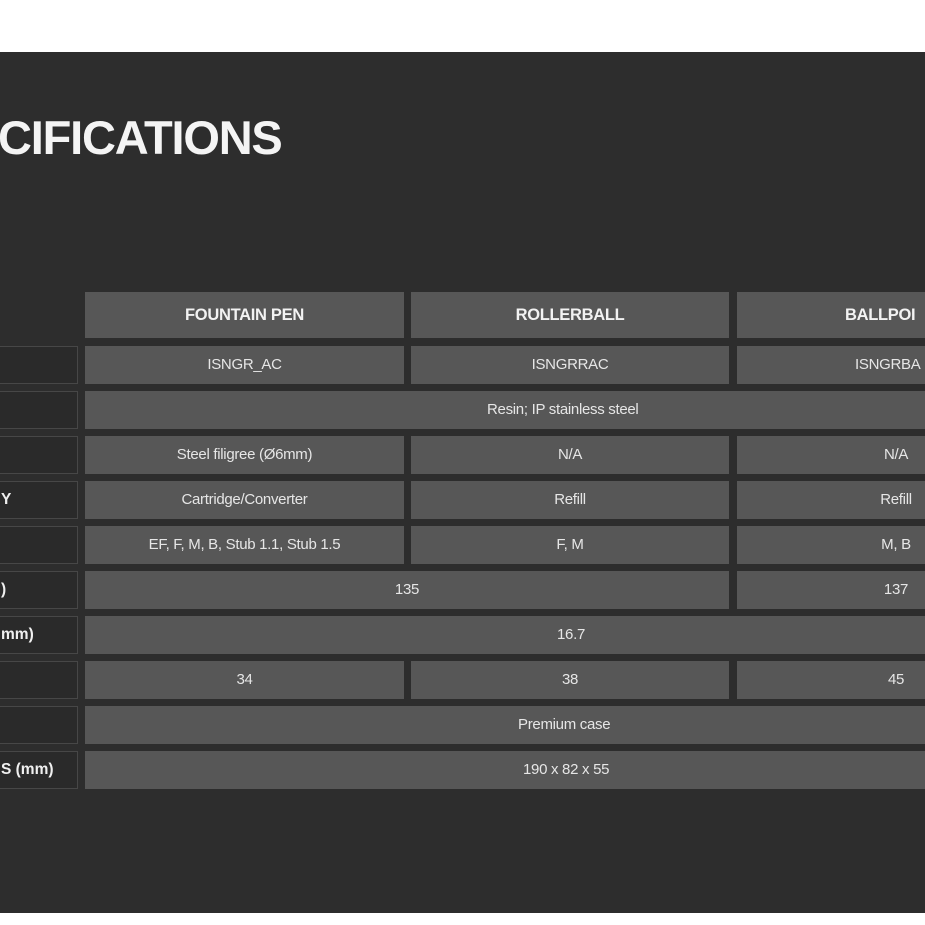 This screenshot has width=925, height=925. What do you see at coordinates (244, 500) in the screenshot?
I see `cell-filling-fountain: Cartridge/Converter` at bounding box center [244, 500].